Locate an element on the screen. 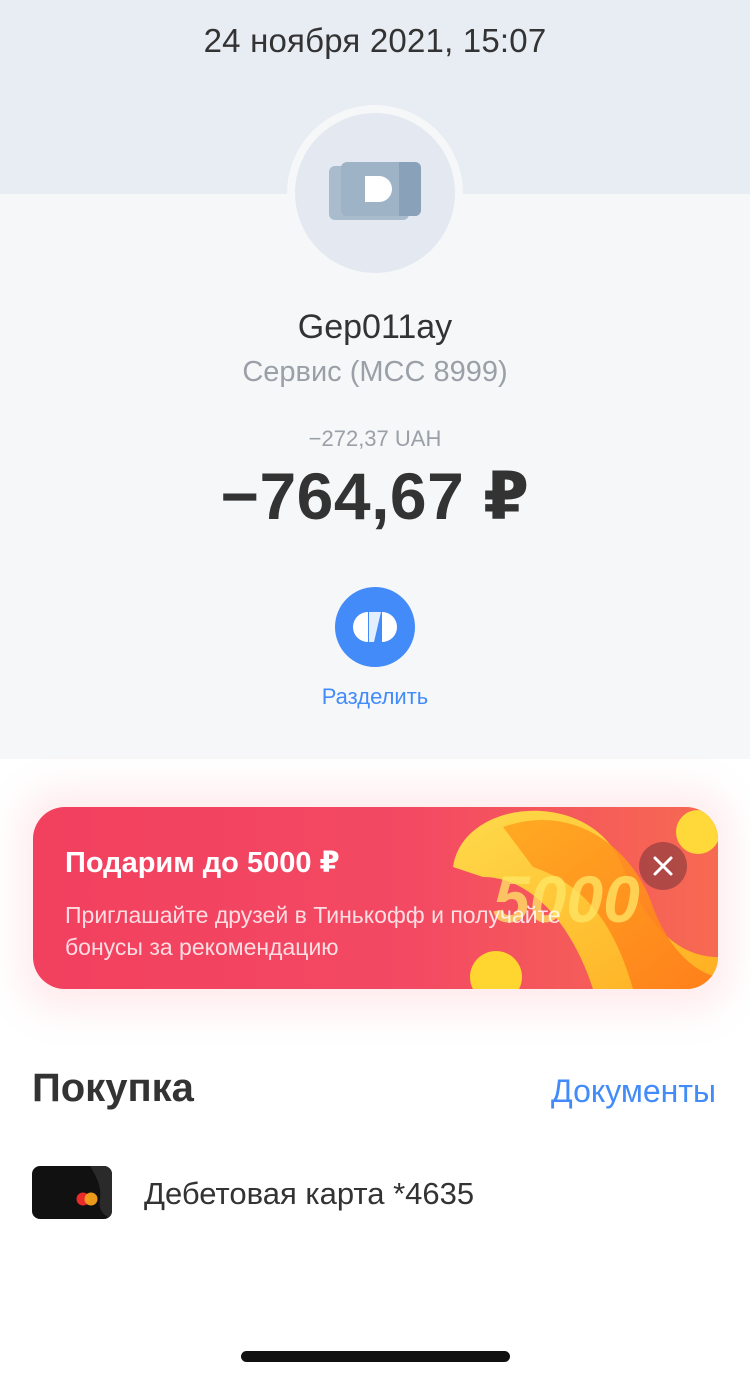 This screenshot has width=750, height=1378. documents-link: Документы is located at coordinates (633, 1091).